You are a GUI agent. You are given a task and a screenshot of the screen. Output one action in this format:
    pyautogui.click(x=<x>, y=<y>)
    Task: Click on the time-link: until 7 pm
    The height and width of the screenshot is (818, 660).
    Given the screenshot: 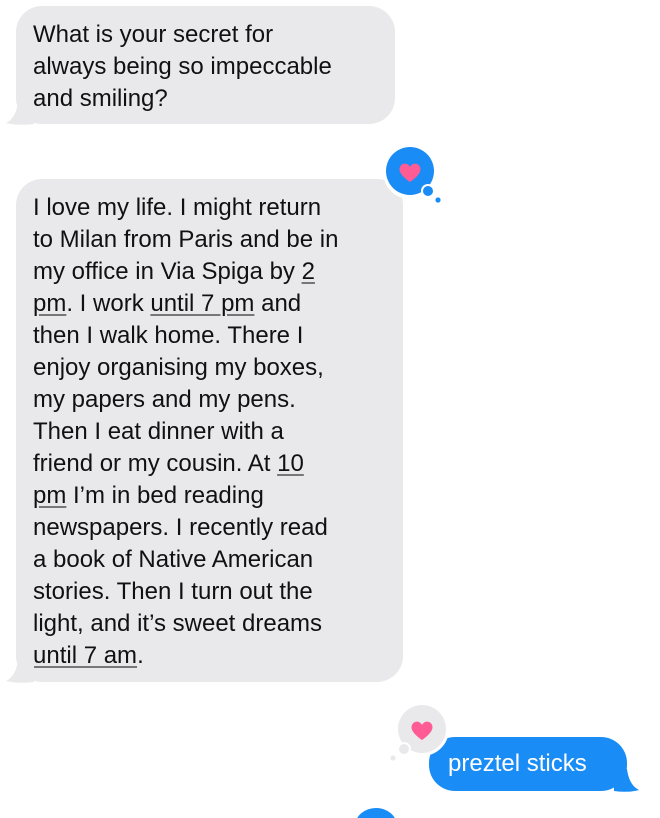 What is the action you would take?
    pyautogui.click(x=202, y=303)
    